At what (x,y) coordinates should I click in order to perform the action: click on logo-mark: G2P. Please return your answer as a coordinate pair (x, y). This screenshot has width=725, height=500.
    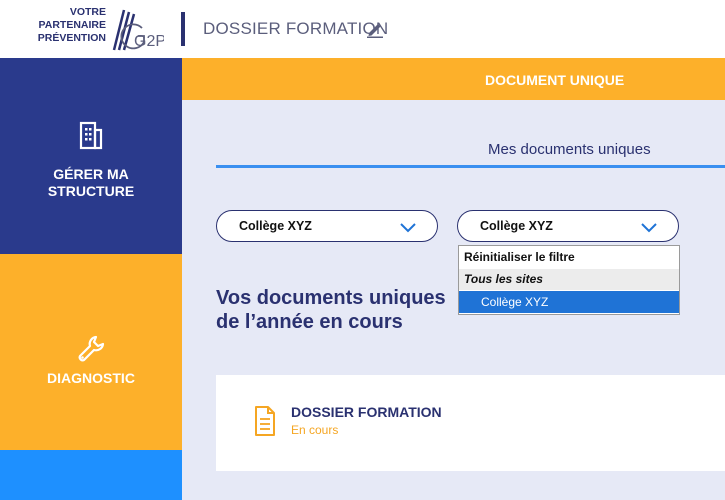
    Looking at the image, I should click on (136, 30).